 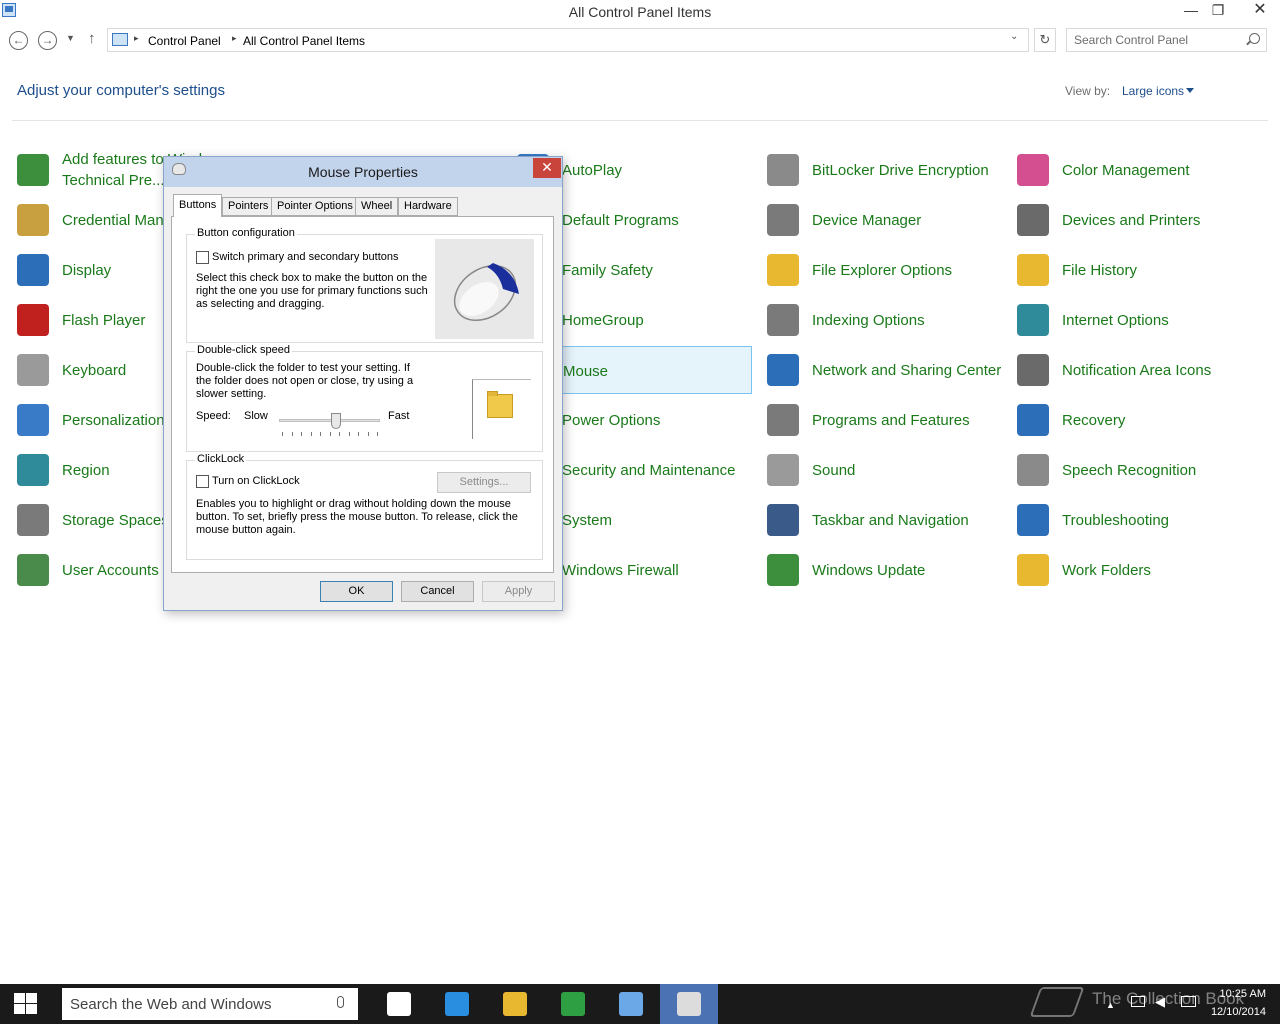 I want to click on fast-label: Fast, so click(x=399, y=416).